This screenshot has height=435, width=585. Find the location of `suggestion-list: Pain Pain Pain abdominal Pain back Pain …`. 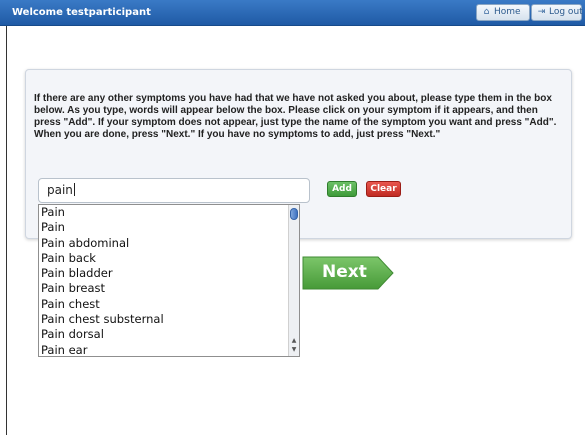

suggestion-list: Pain Pain Pain abdominal Pain back Pain … is located at coordinates (163, 280).